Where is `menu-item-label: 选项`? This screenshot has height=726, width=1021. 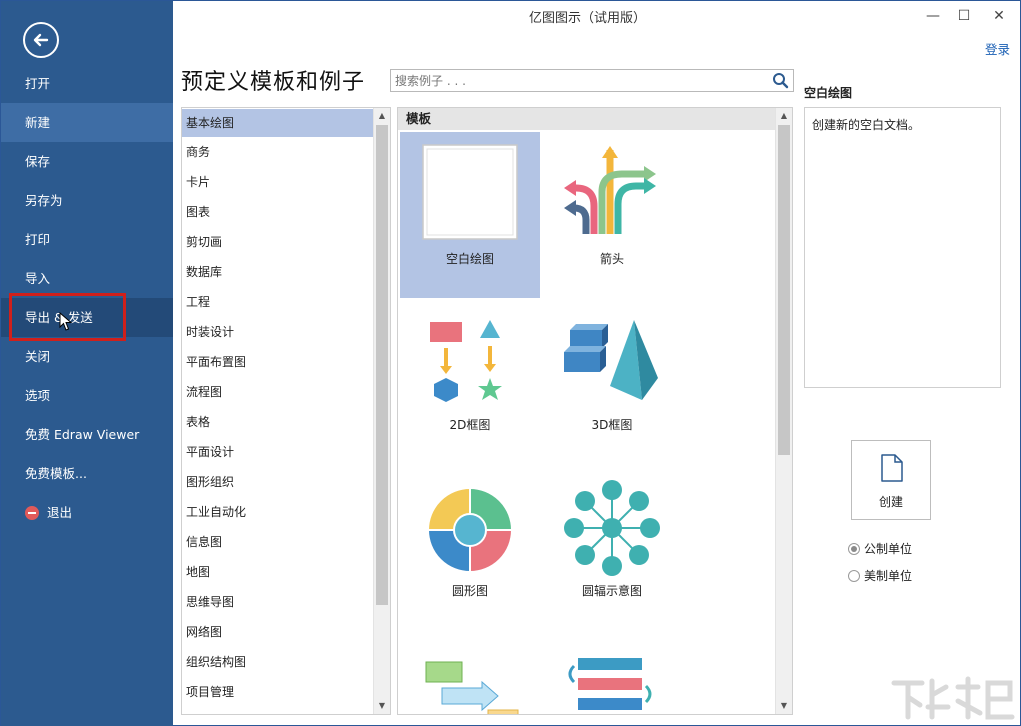 menu-item-label: 选项 is located at coordinates (38, 395).